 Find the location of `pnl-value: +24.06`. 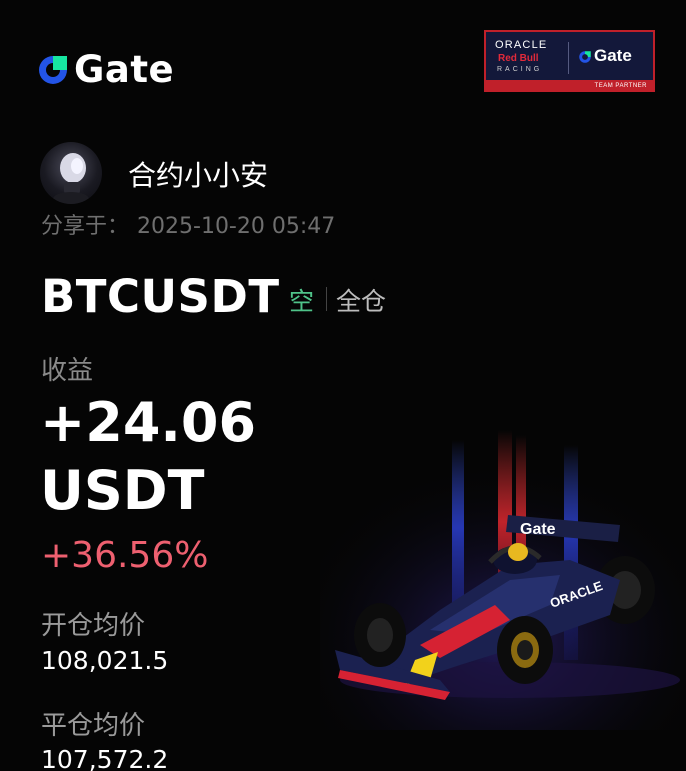

pnl-value: +24.06 is located at coordinates (148, 422).